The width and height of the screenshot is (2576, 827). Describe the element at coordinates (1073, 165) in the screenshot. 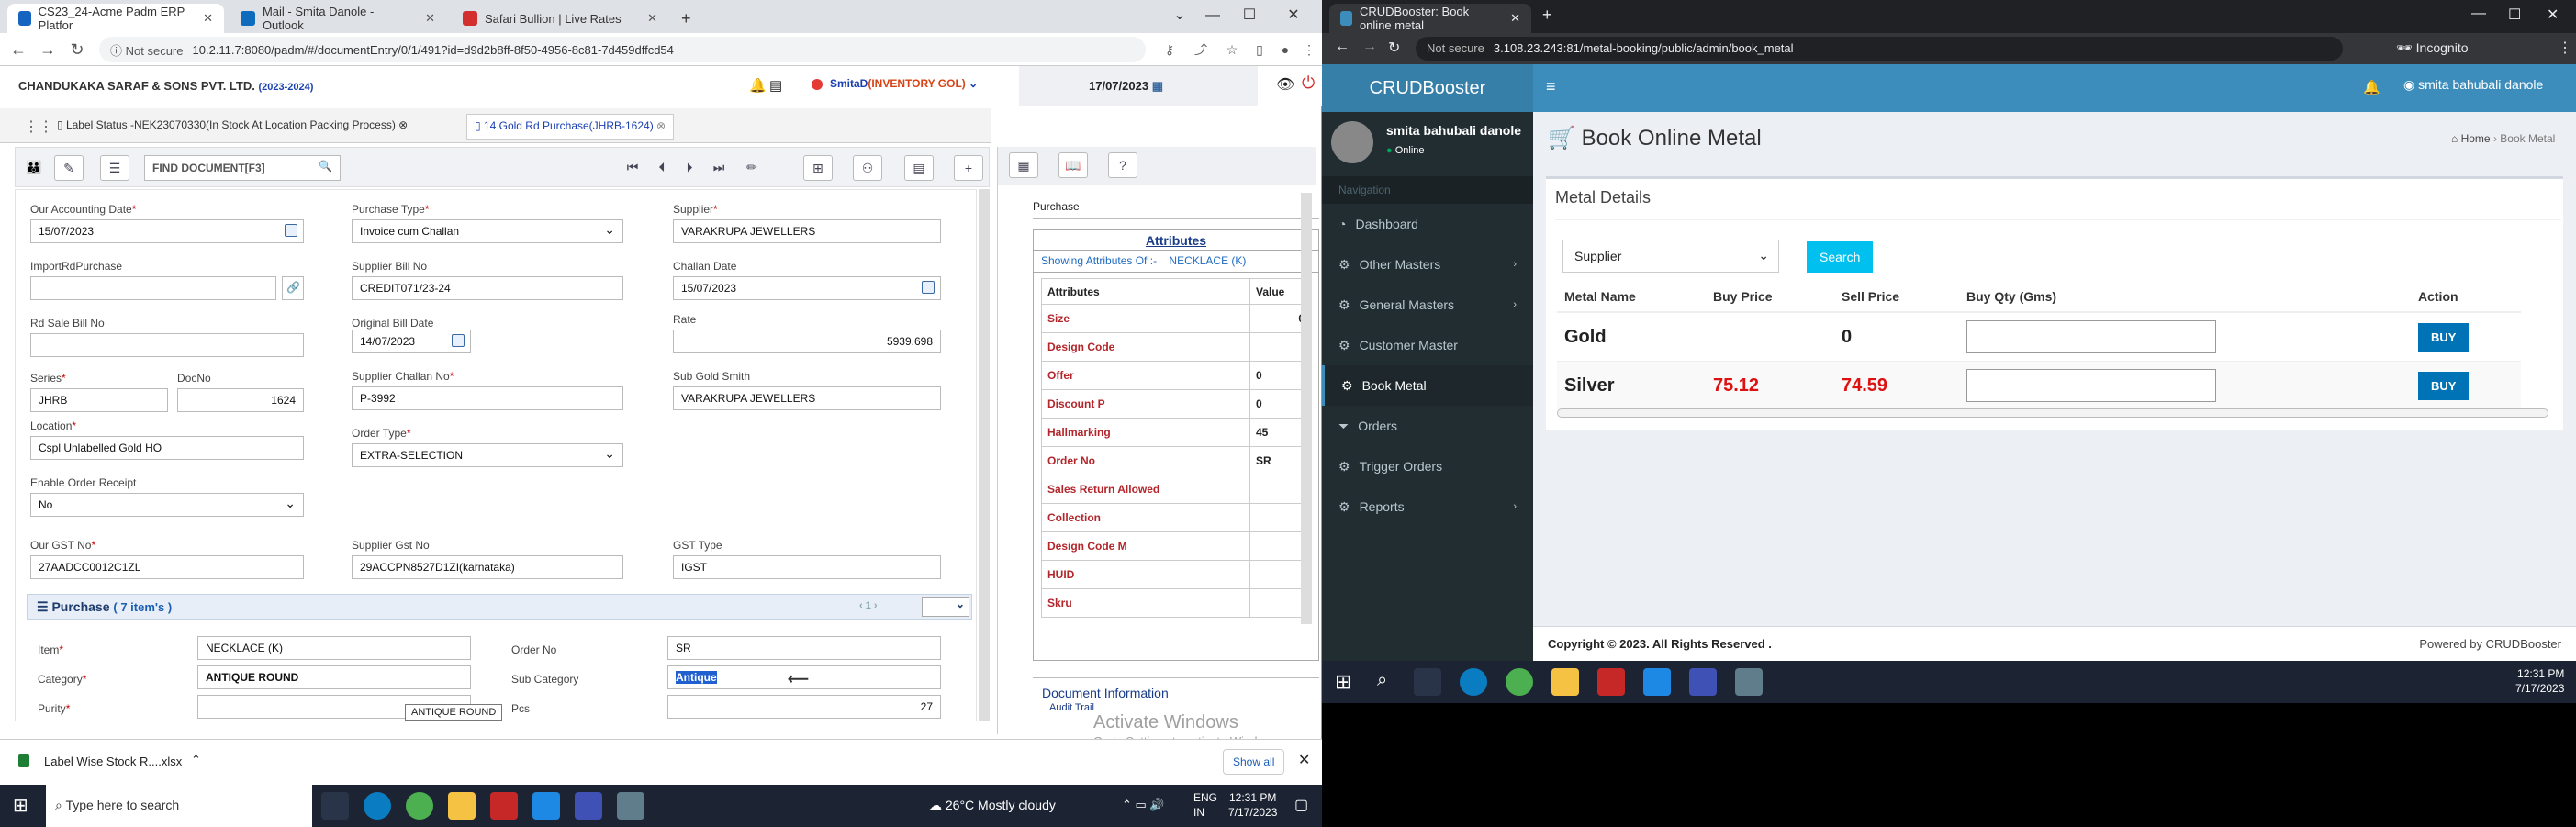

I see `book-icon: 📖` at that location.